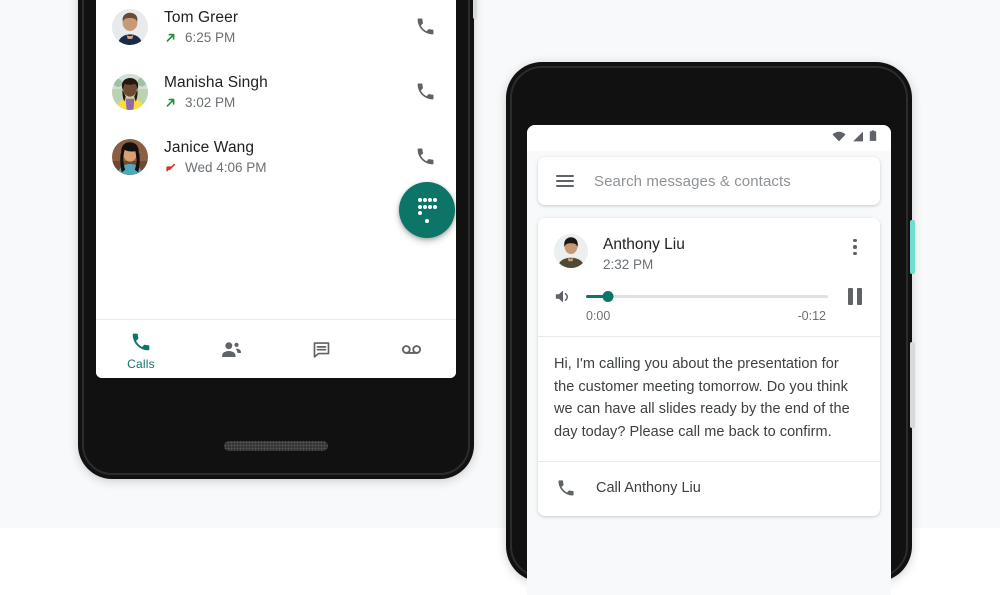  Describe the element at coordinates (276, 446) in the screenshot. I see `left-phone-bottom-speaker` at that location.